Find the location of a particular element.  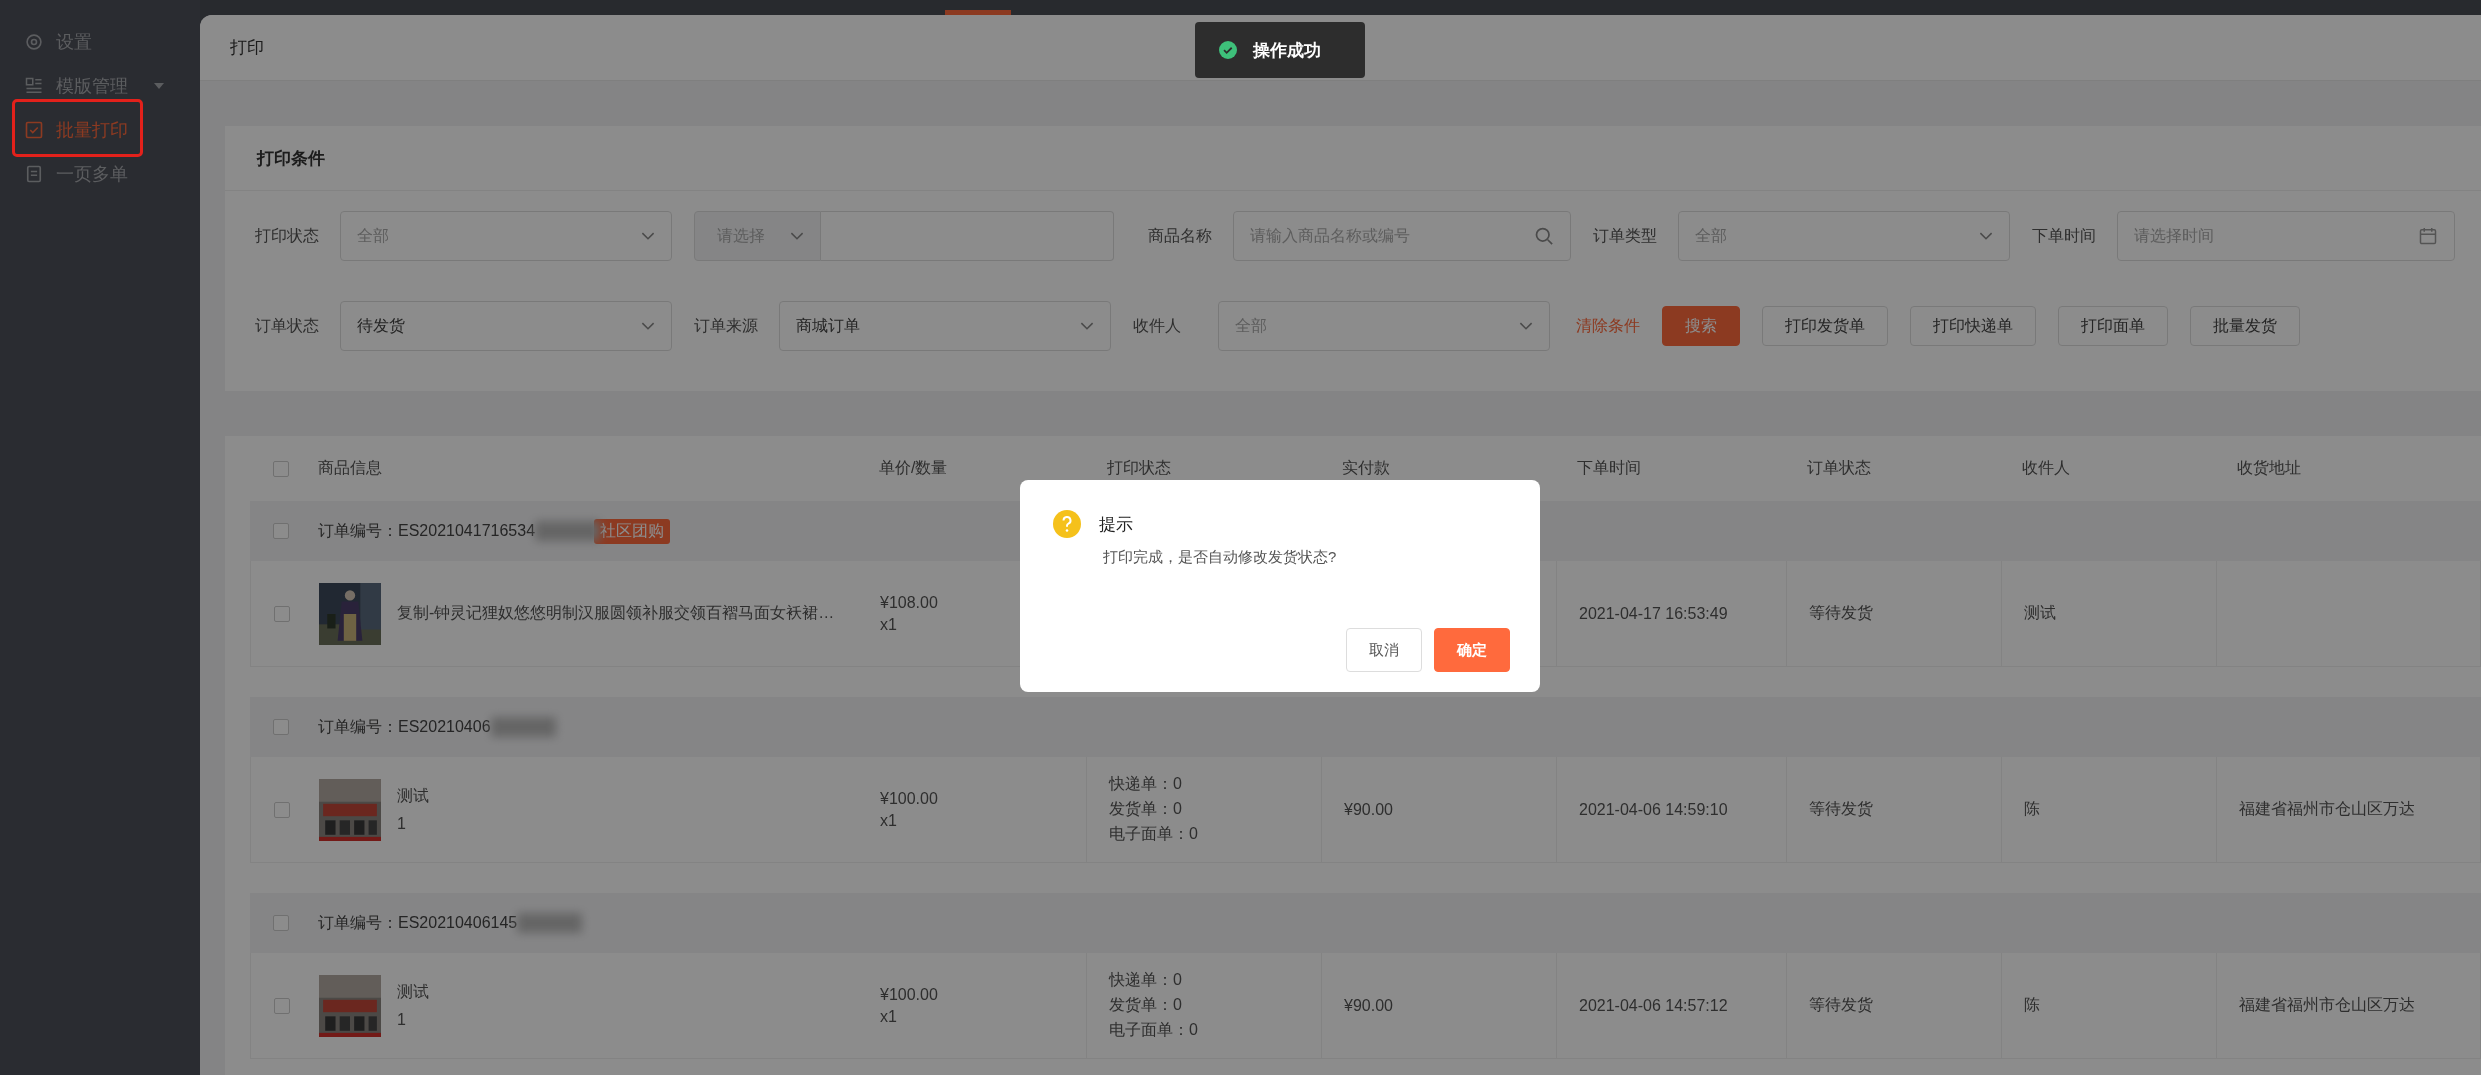

field-label: 商品名称 is located at coordinates (1180, 235).